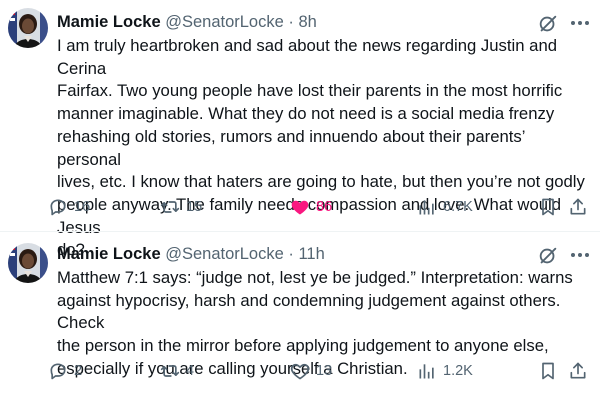 The width and height of the screenshot is (600, 400). I want to click on reply-button: 2, so click(65, 371).